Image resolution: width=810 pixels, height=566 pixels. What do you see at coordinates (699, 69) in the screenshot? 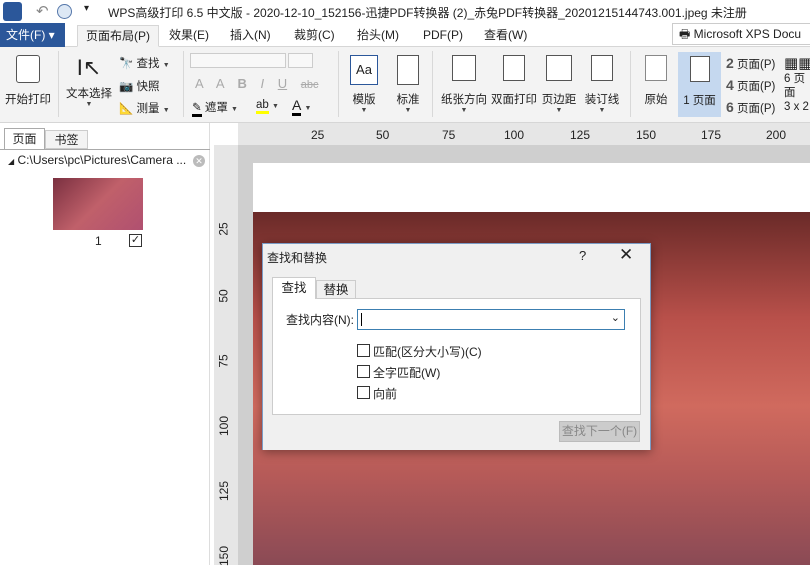
I see `single-page-icon` at bounding box center [699, 69].